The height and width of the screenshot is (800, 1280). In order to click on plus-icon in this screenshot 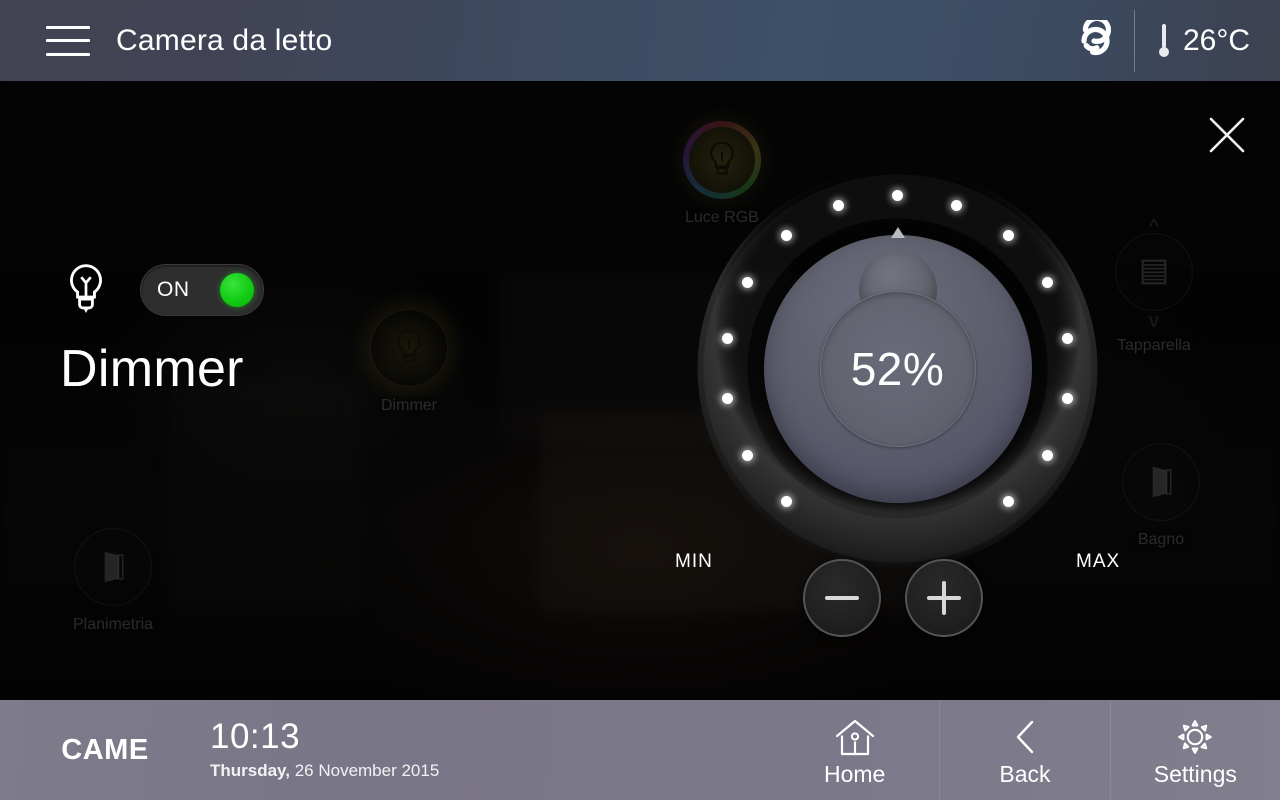, I will do `click(944, 598)`.